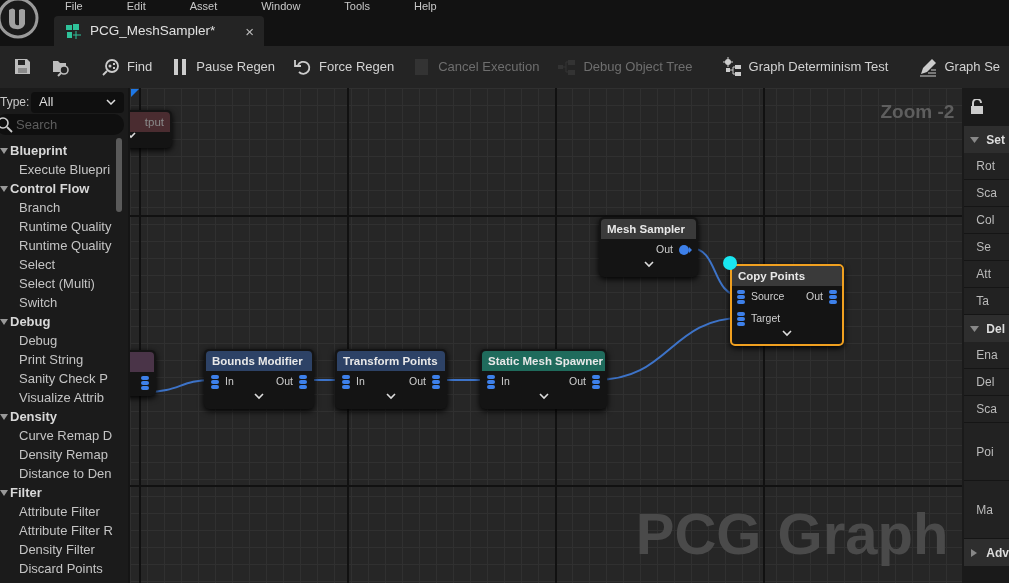 The width and height of the screenshot is (1009, 583). Describe the element at coordinates (360, 382) in the screenshot. I see `pin-label: In` at that location.